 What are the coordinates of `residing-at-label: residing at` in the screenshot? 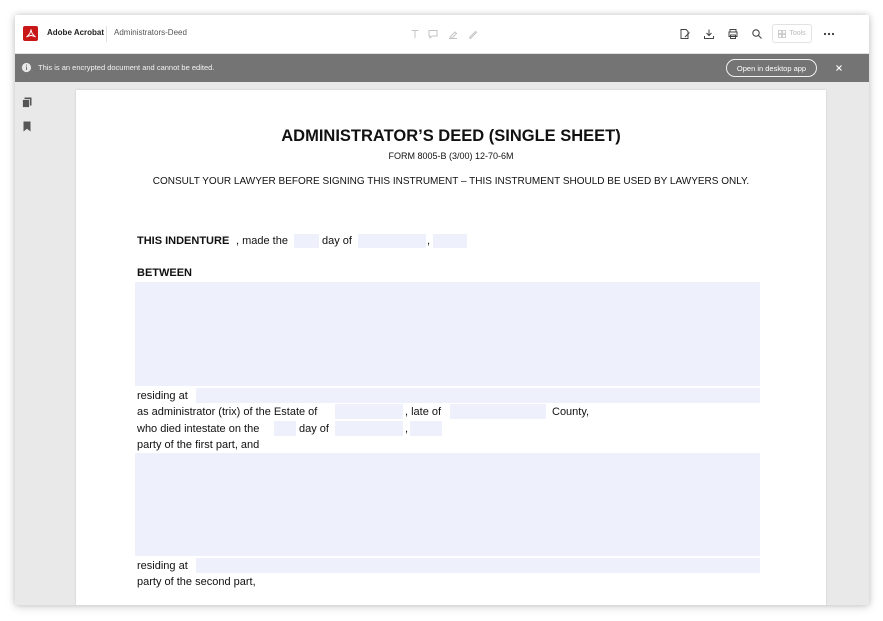 It's located at (162, 396).